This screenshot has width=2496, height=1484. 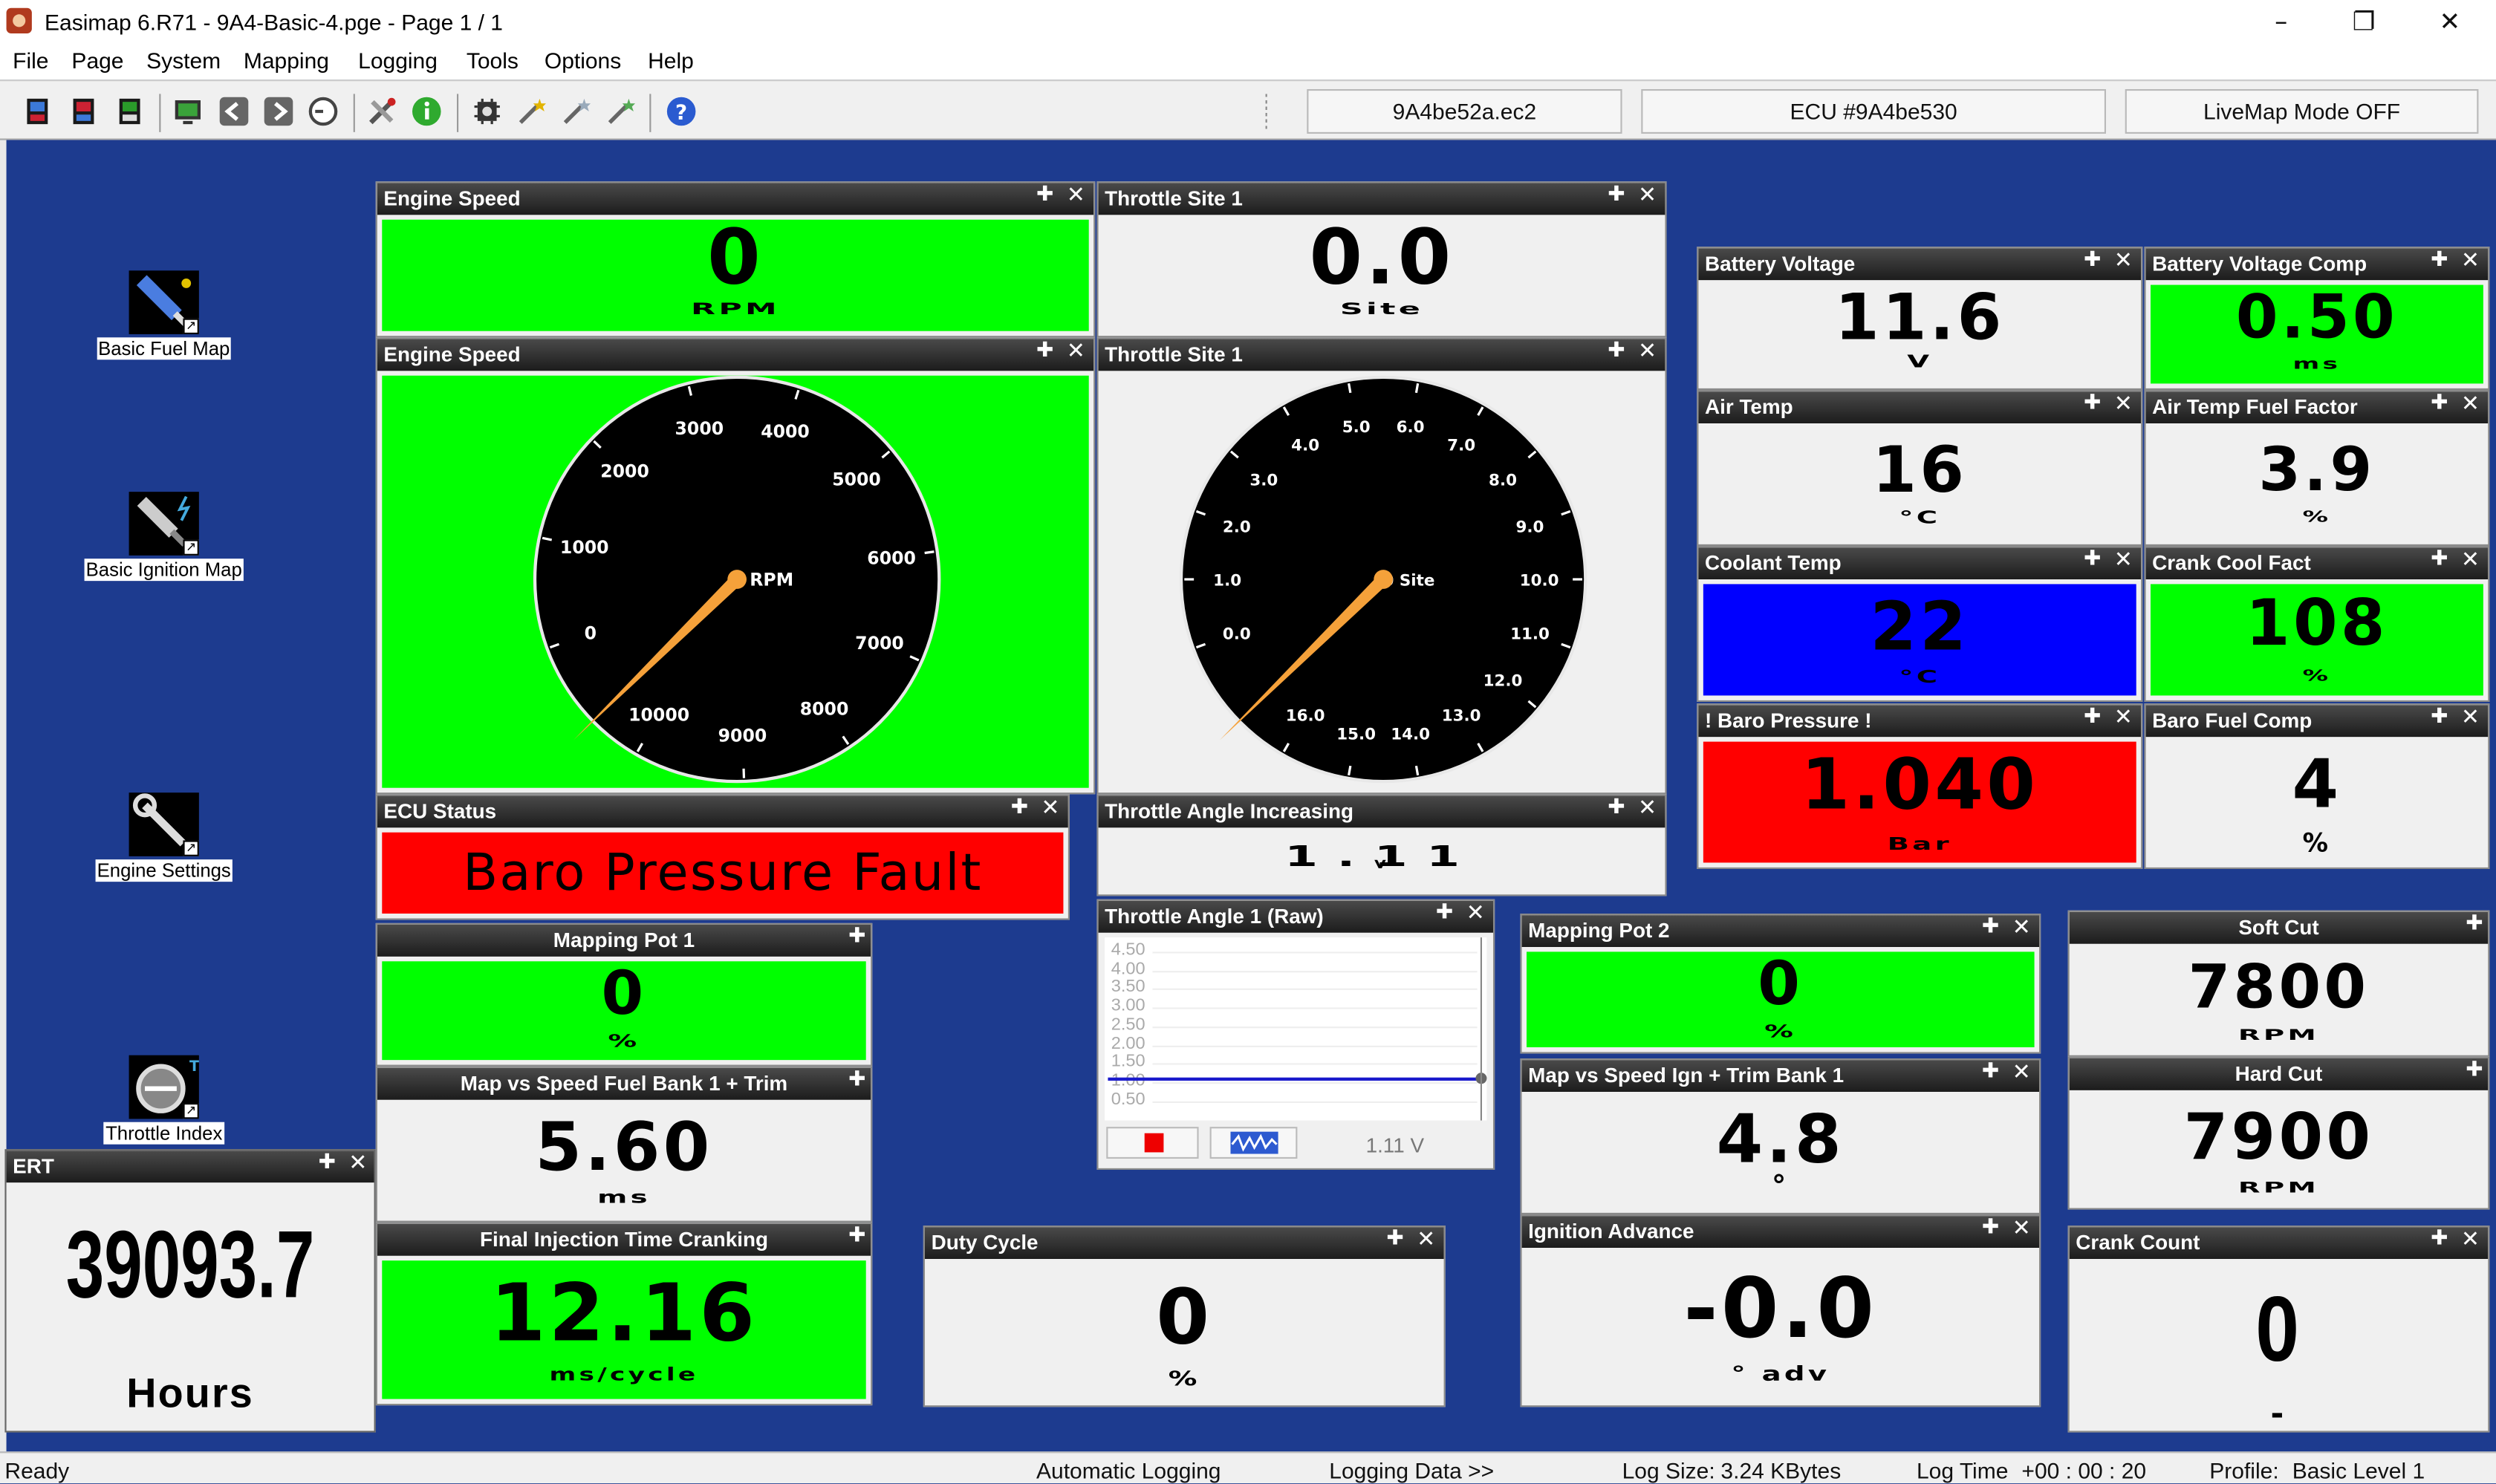 What do you see at coordinates (324, 112) in the screenshot?
I see `clock-icon` at bounding box center [324, 112].